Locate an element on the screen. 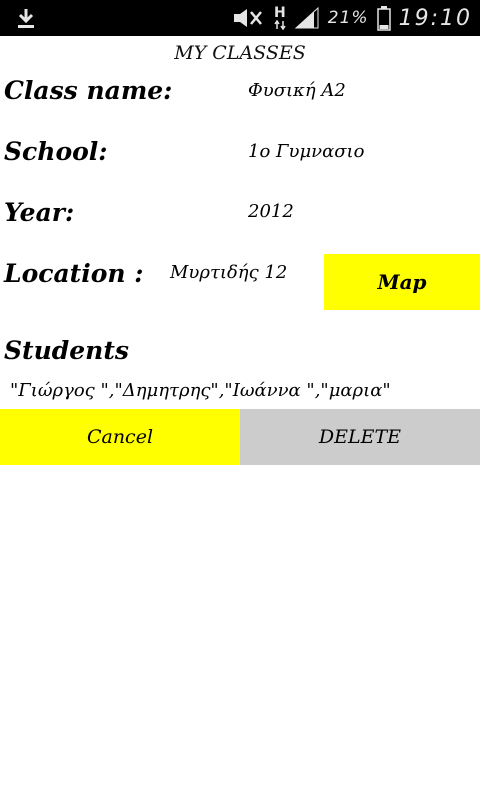 Image resolution: width=480 pixels, height=800 pixels. battery-icon is located at coordinates (383, 18).